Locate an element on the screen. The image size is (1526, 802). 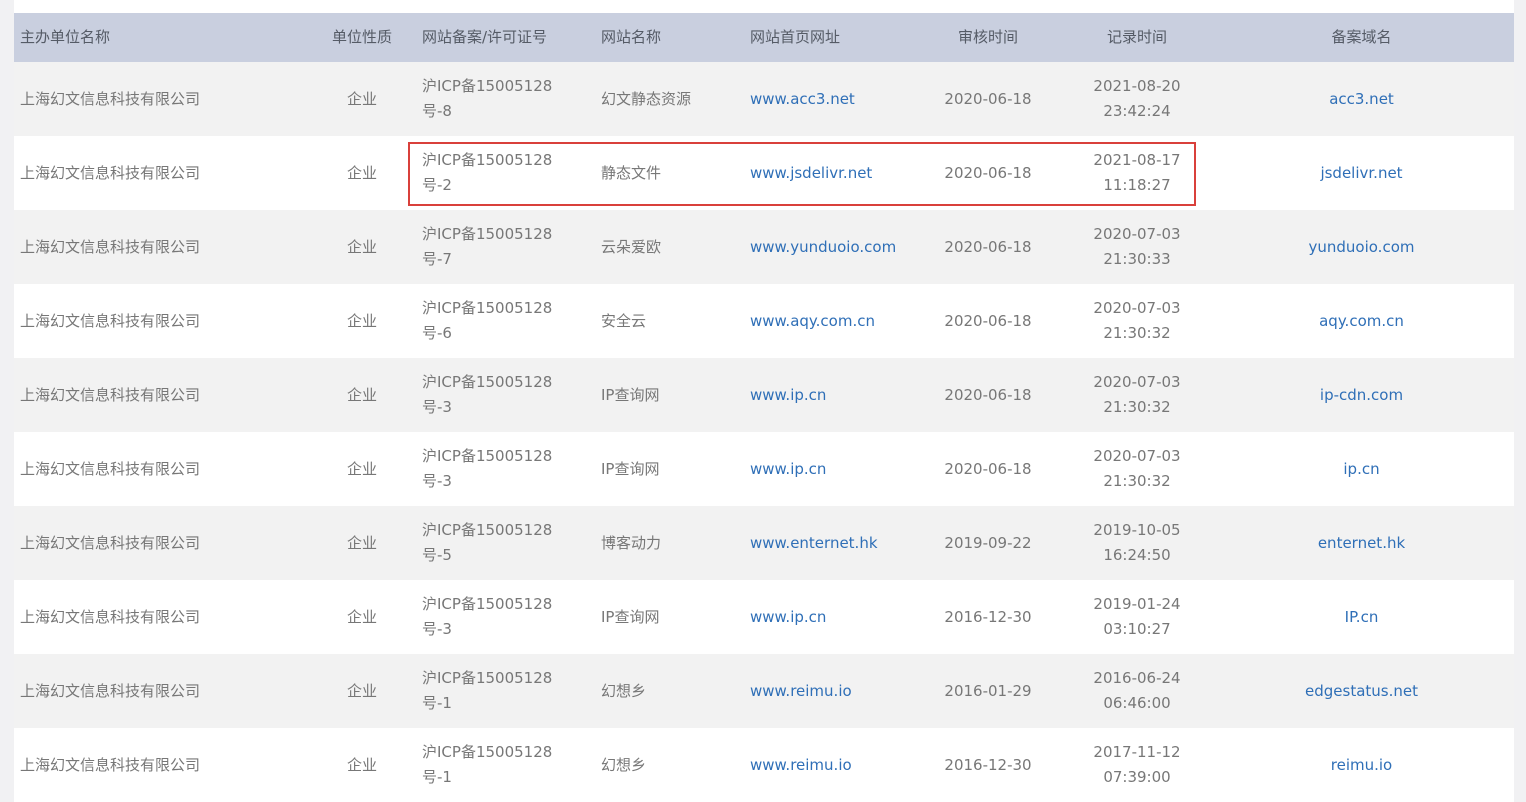
domain-link: ip.cn is located at coordinates (1361, 469).